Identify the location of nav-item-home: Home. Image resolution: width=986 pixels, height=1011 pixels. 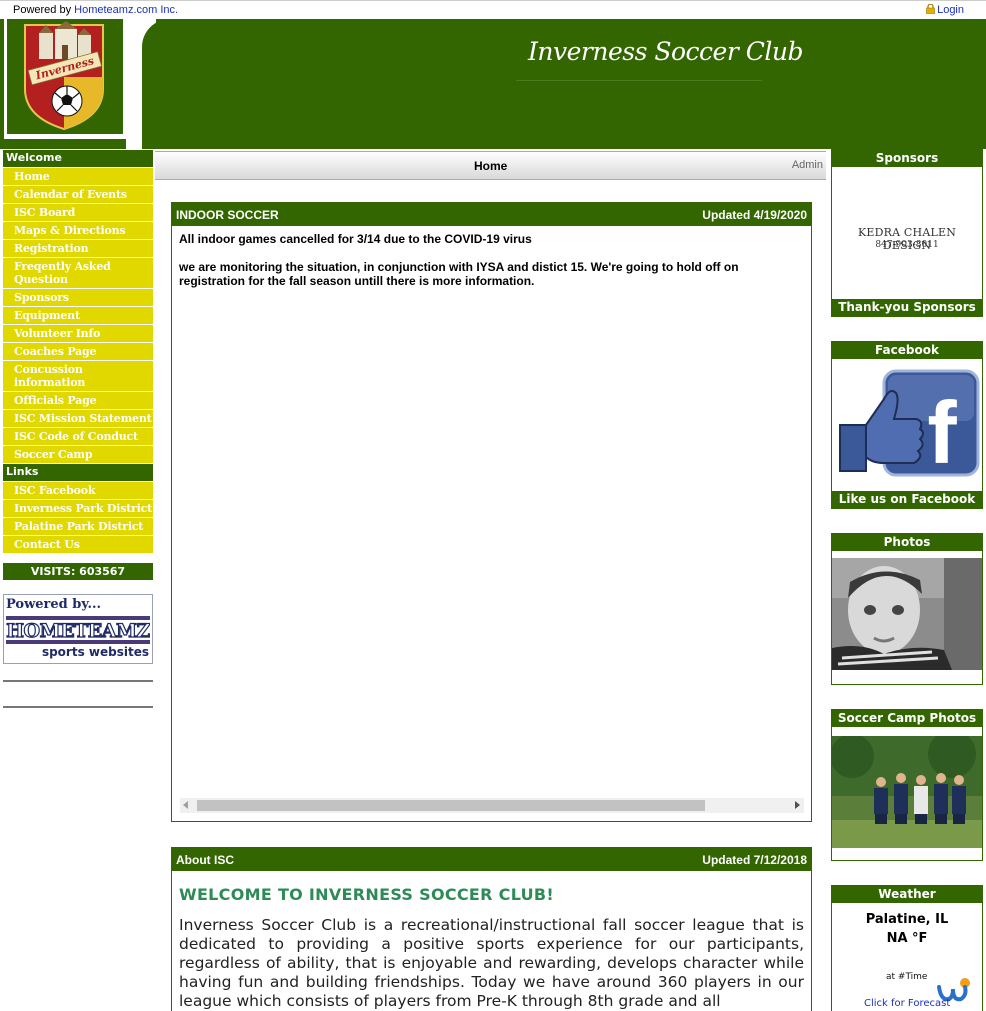
(78, 176).